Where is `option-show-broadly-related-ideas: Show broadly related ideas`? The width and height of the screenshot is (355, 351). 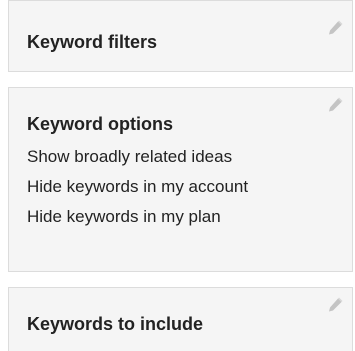 option-show-broadly-related-ideas: Show broadly related ideas is located at coordinates (130, 156).